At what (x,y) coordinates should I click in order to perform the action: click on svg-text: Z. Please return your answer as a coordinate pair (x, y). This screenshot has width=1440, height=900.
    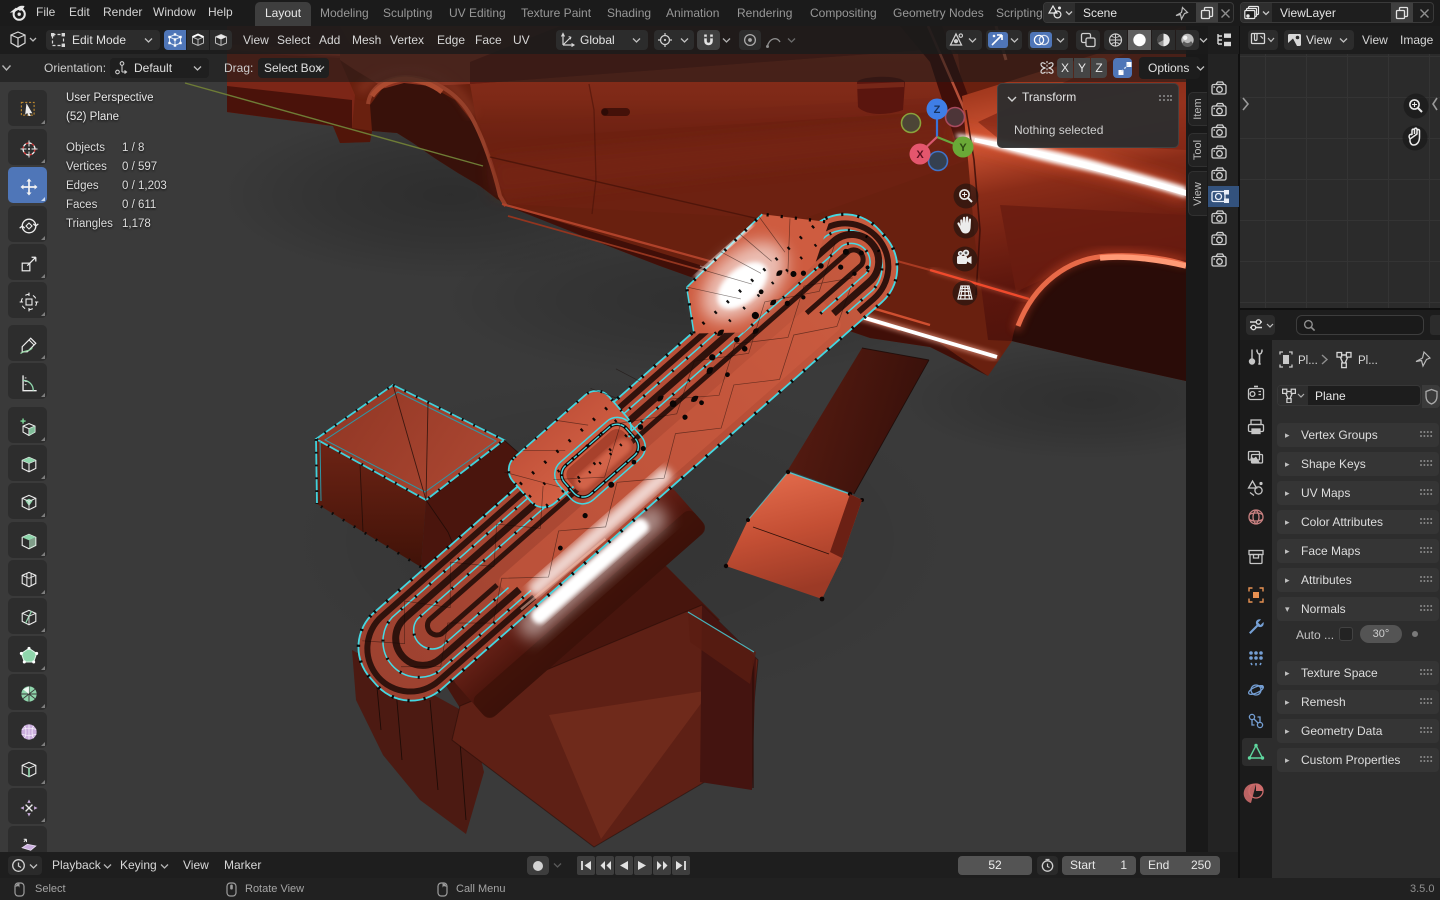
    Looking at the image, I should click on (937, 110).